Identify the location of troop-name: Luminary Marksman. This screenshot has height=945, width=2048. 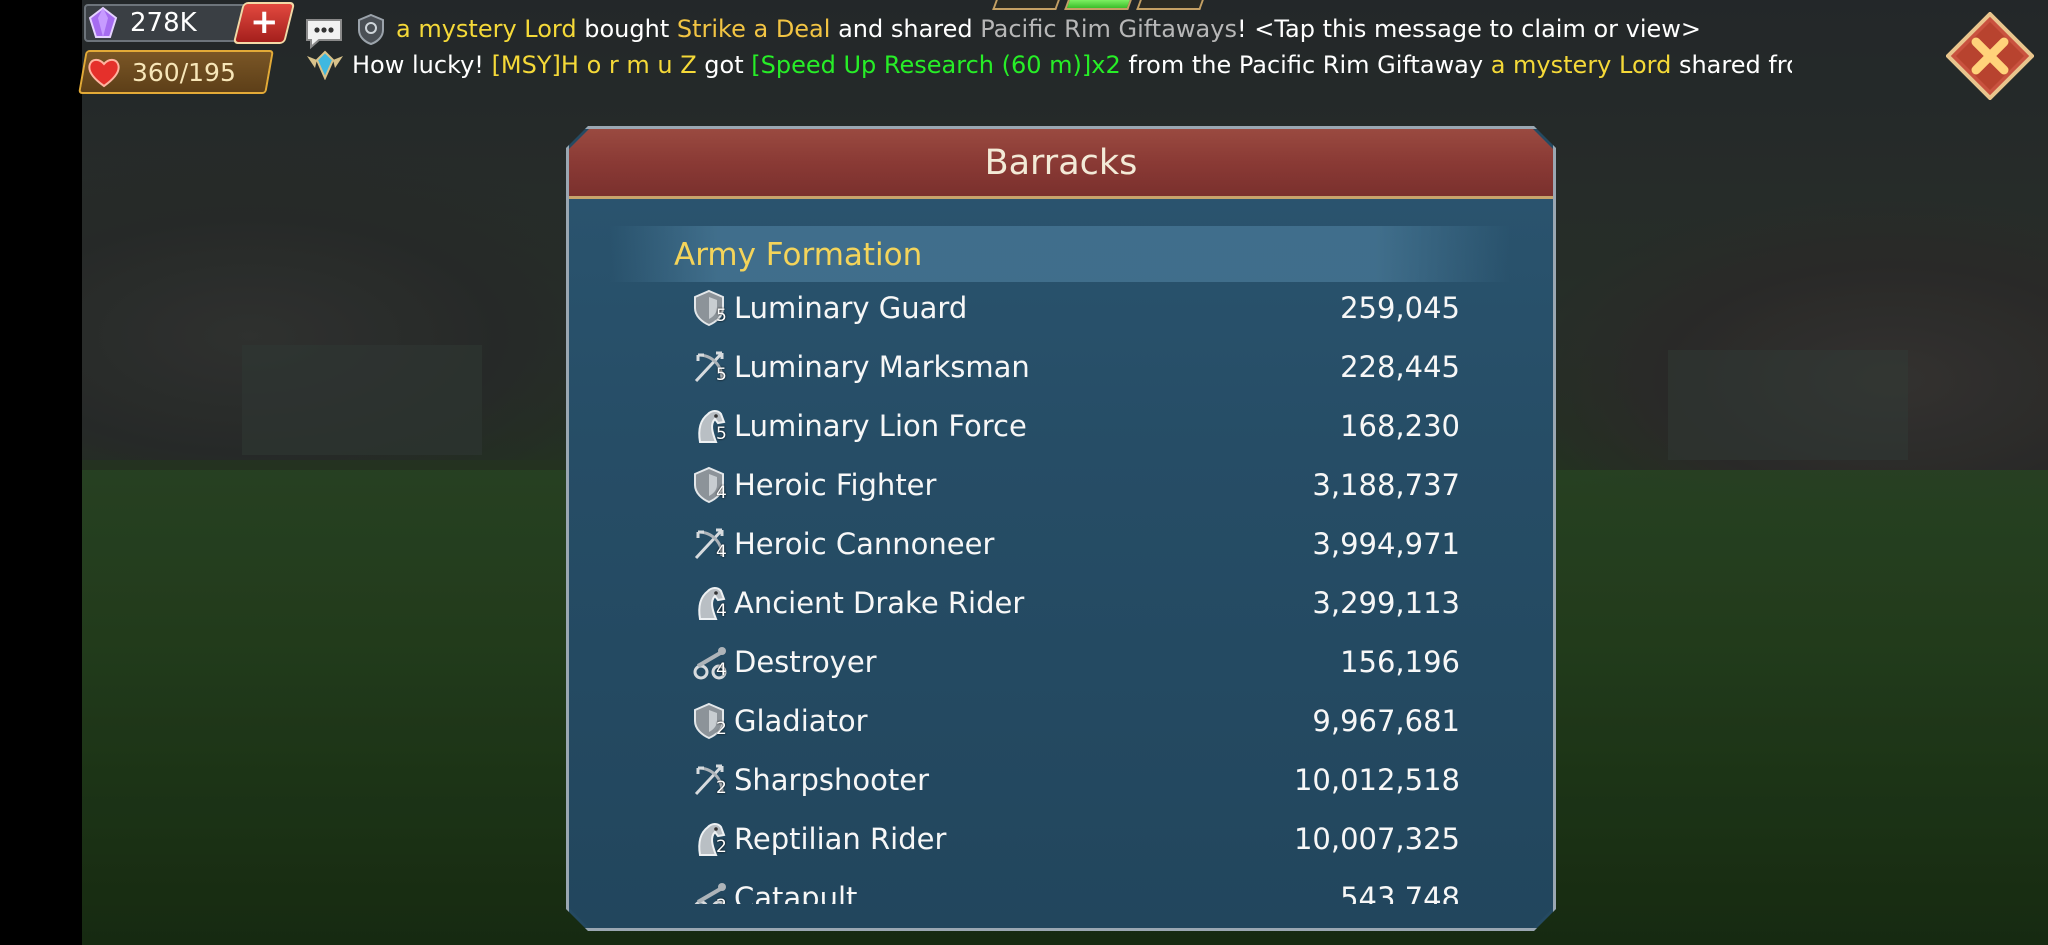
(882, 367).